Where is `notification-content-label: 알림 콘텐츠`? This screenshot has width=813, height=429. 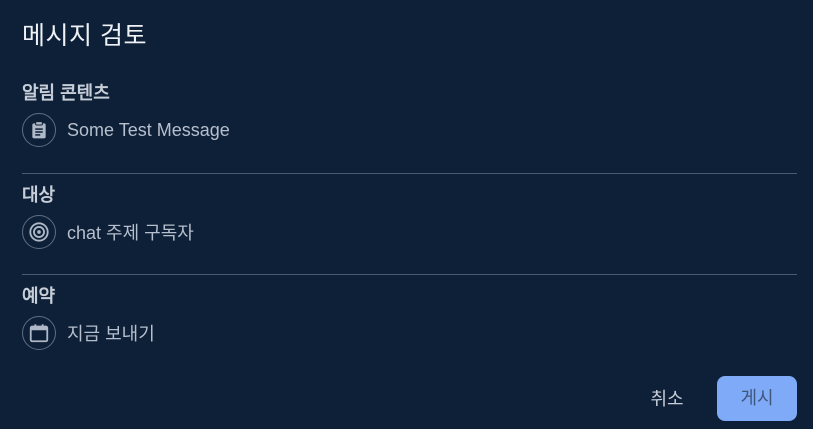
notification-content-label: 알림 콘텐츠 is located at coordinates (66, 93).